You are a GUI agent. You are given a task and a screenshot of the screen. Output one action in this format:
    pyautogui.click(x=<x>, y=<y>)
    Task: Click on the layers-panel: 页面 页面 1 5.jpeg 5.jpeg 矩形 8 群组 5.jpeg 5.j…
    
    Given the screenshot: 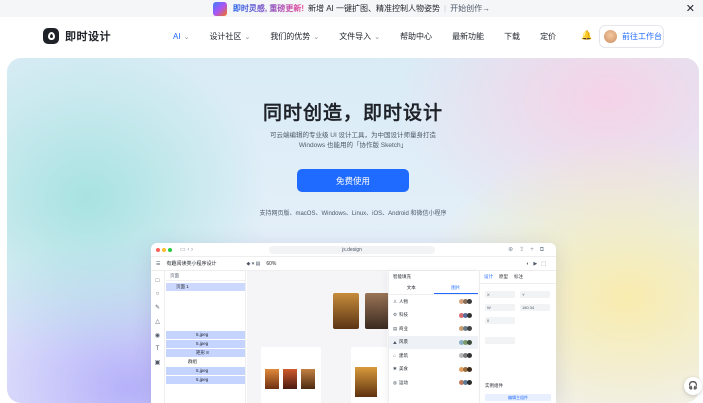 What is the action you would take?
    pyautogui.click(x=206, y=337)
    